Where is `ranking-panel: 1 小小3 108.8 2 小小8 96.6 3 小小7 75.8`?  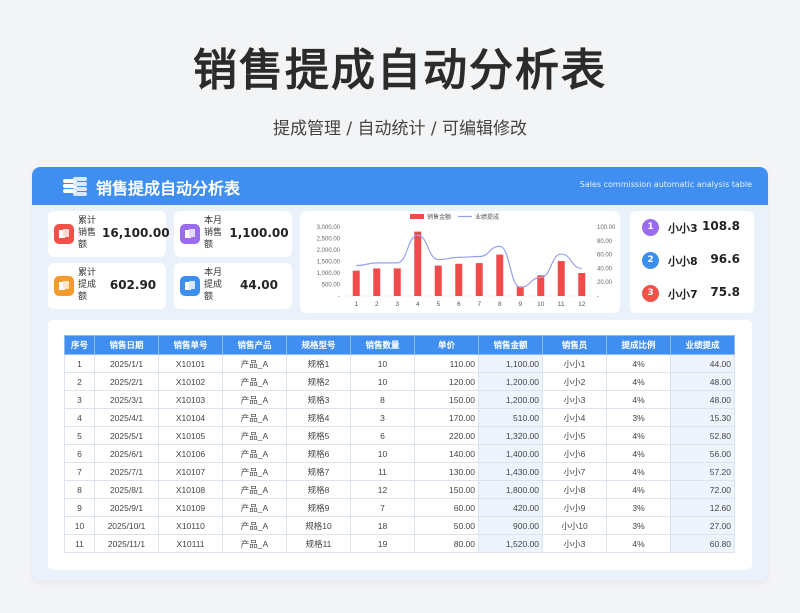 ranking-panel: 1 小小3 108.8 2 小小8 96.6 3 小小7 75.8 is located at coordinates (692, 262).